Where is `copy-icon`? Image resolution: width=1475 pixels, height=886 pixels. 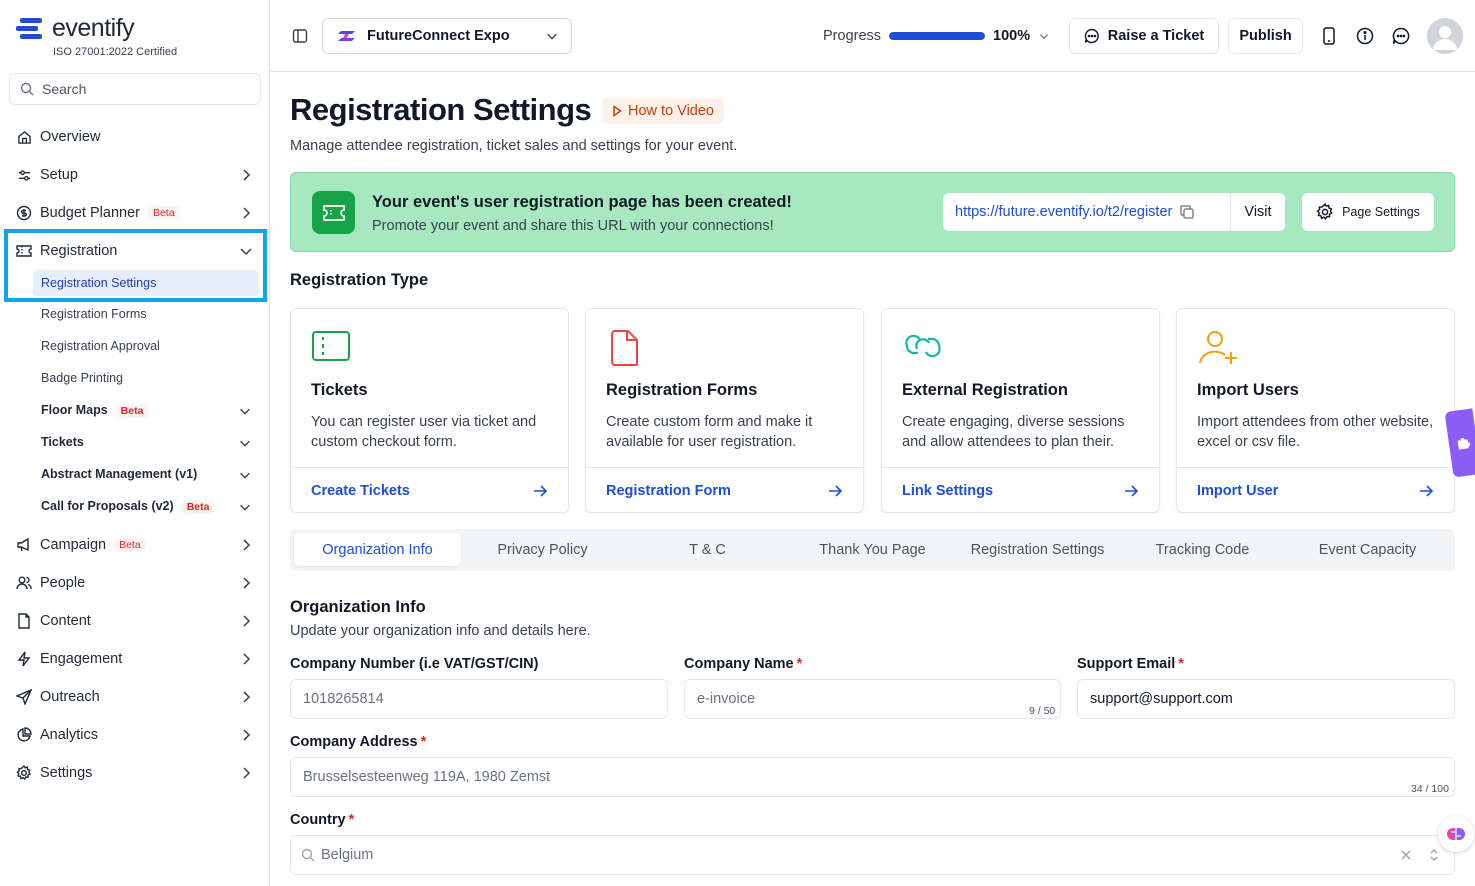 copy-icon is located at coordinates (1187, 212).